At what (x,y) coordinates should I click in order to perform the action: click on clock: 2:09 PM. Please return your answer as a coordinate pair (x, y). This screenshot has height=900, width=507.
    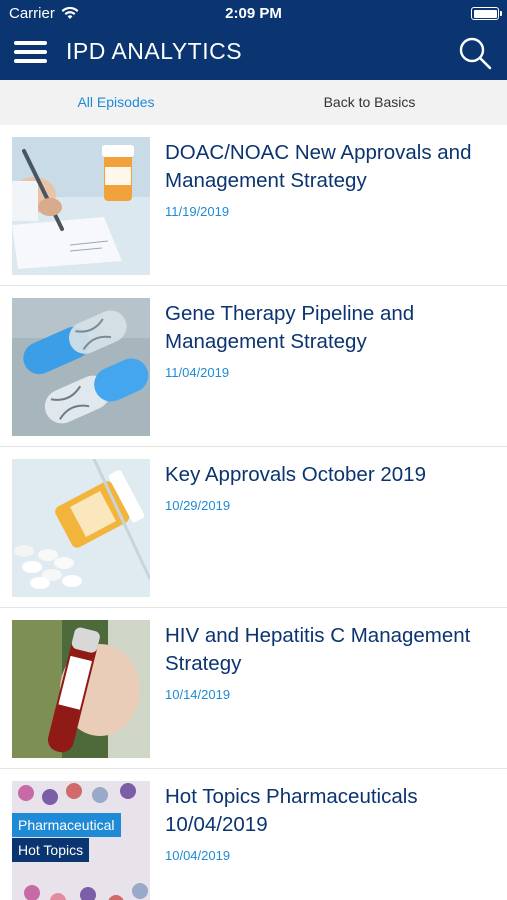
    Looking at the image, I should click on (253, 13).